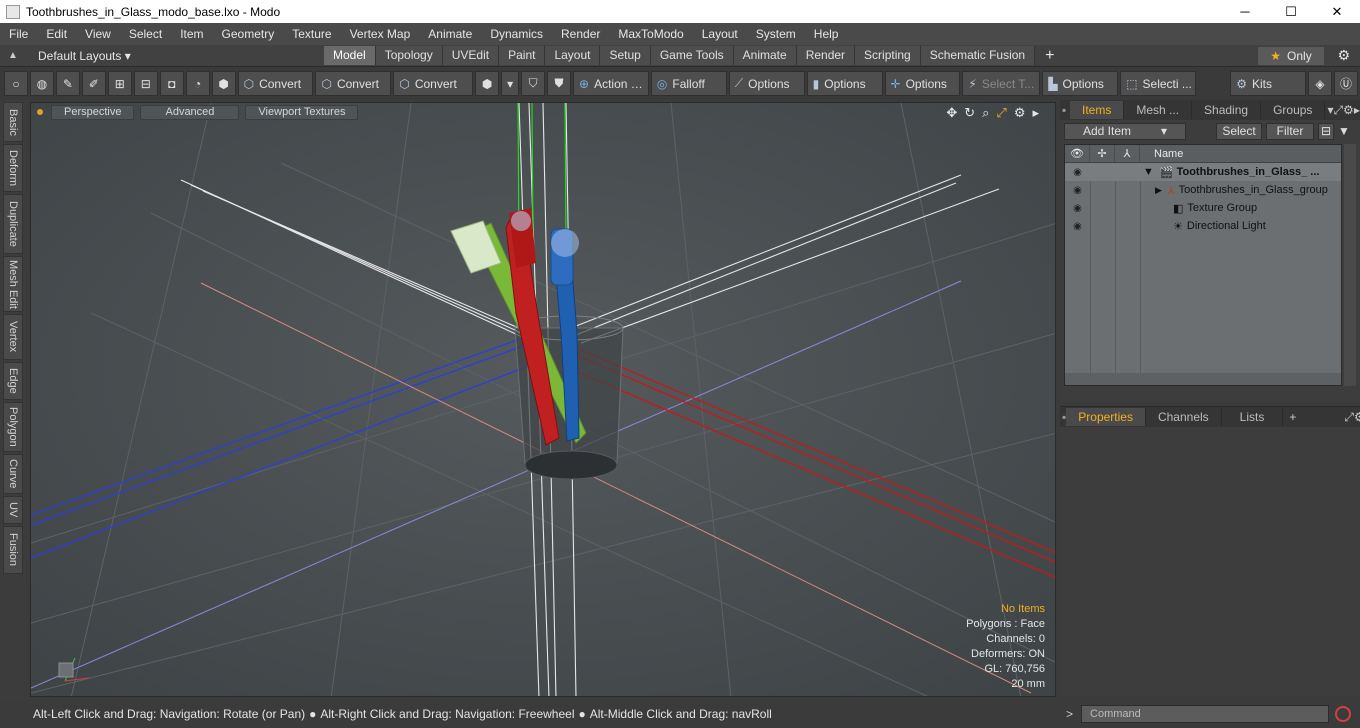 This screenshot has width=1360, height=728. What do you see at coordinates (1292, 417) in the screenshot?
I see `add-panel-tab-button: +` at bounding box center [1292, 417].